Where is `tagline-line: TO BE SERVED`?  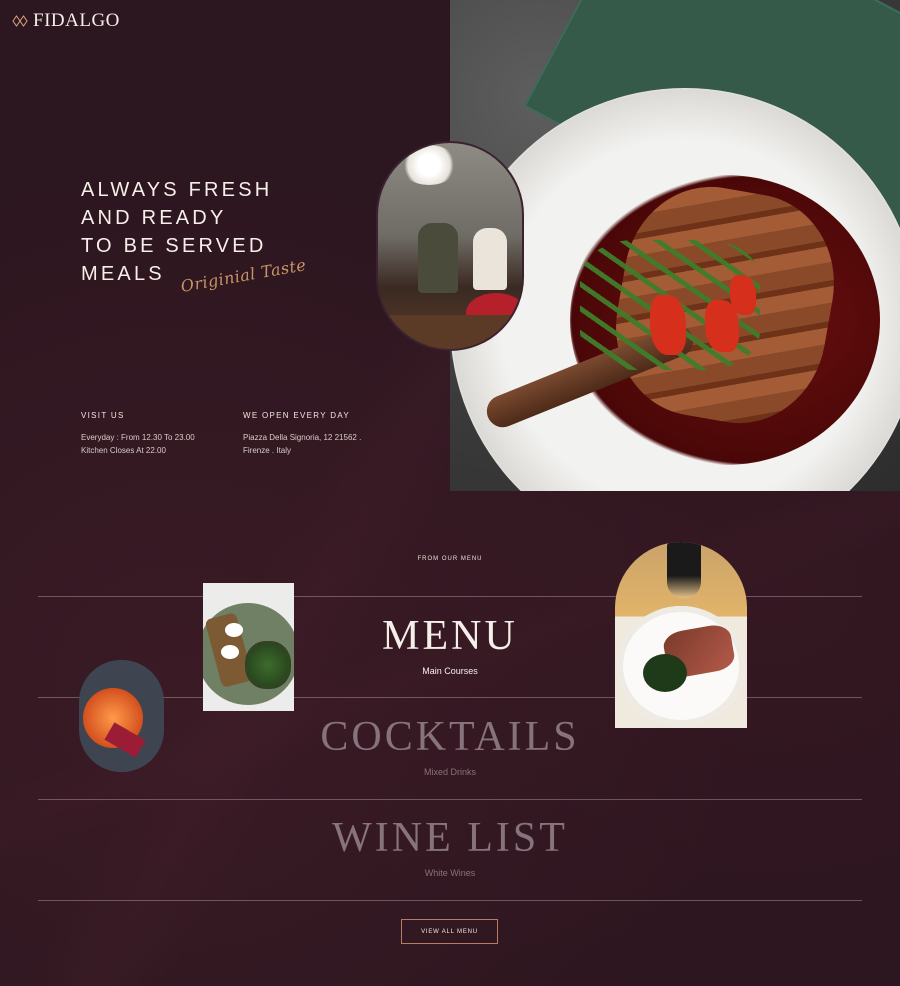
tagline-line: TO BE SERVED is located at coordinates (174, 246).